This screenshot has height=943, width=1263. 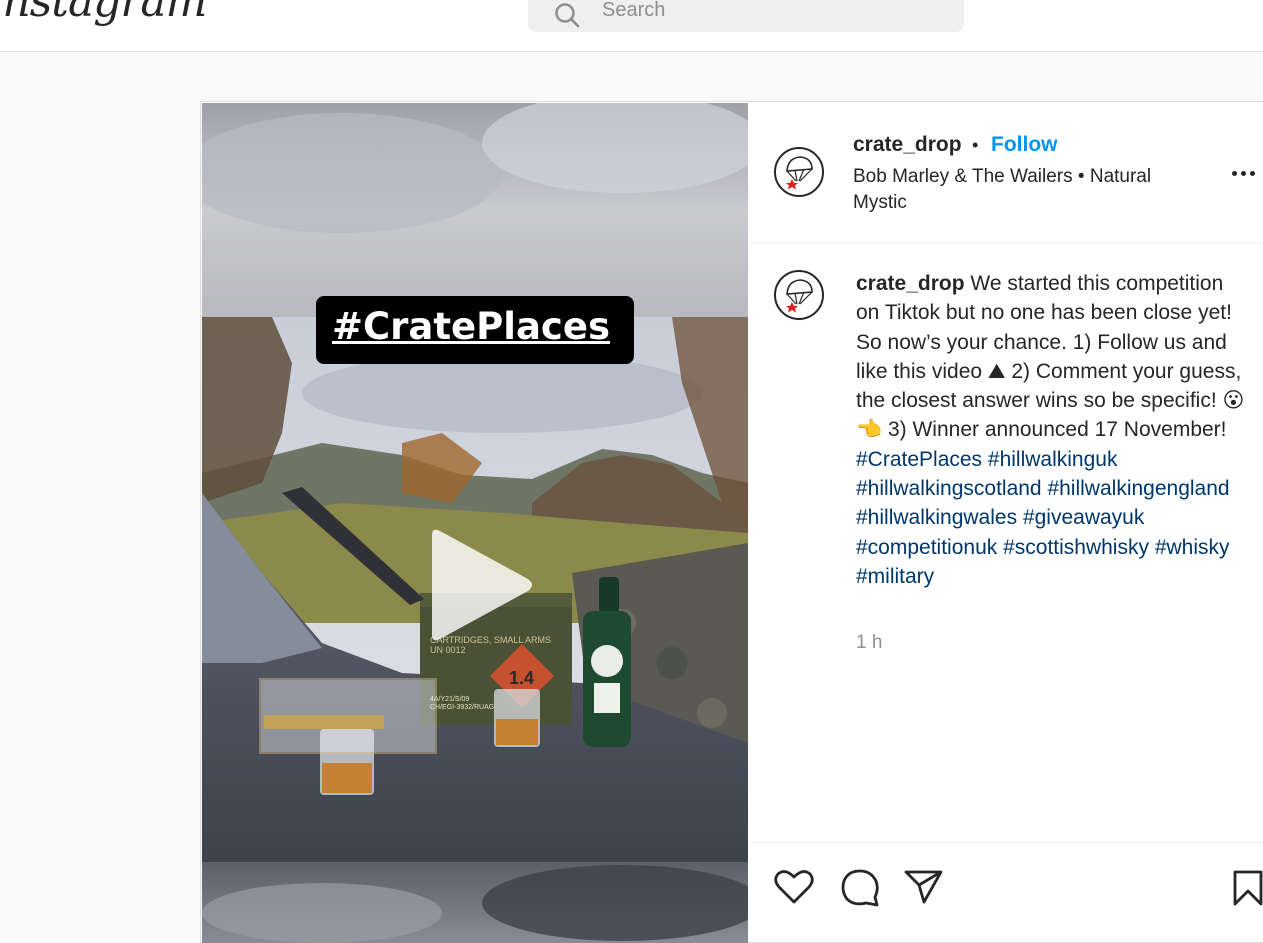 I want to click on play-icon, so click(x=483, y=587).